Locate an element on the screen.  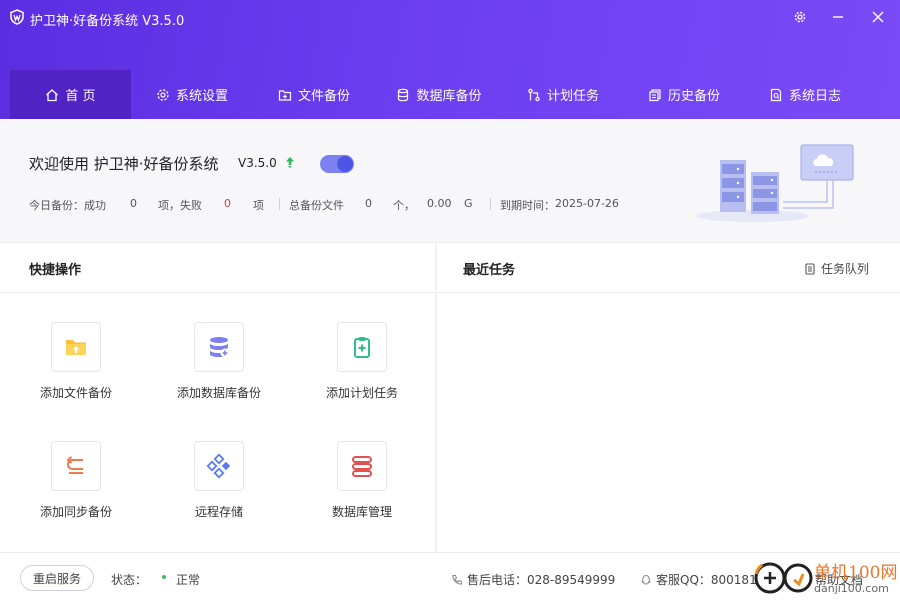
expire-label: 到期时间： is located at coordinates (527, 205).